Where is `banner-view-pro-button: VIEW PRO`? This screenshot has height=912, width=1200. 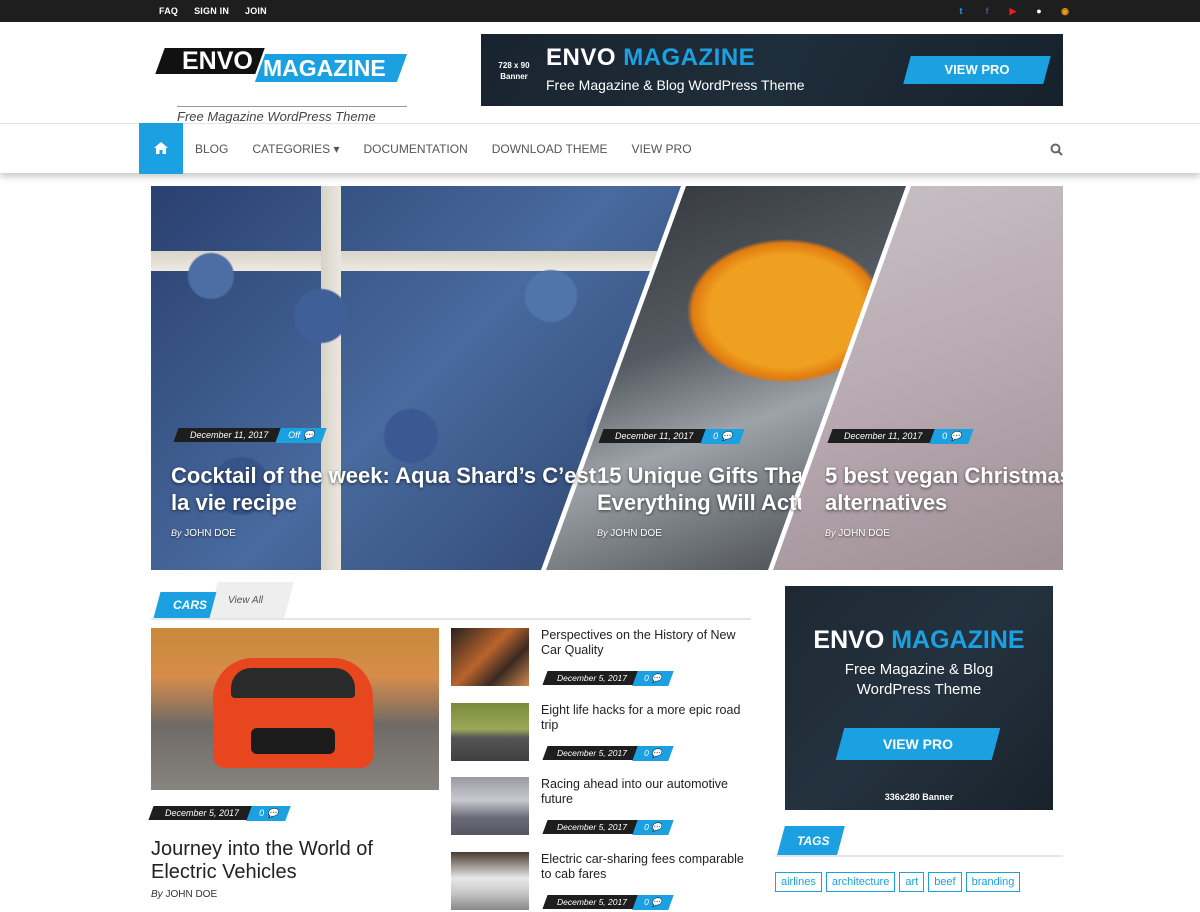
banner-view-pro-button: VIEW PRO is located at coordinates (977, 70).